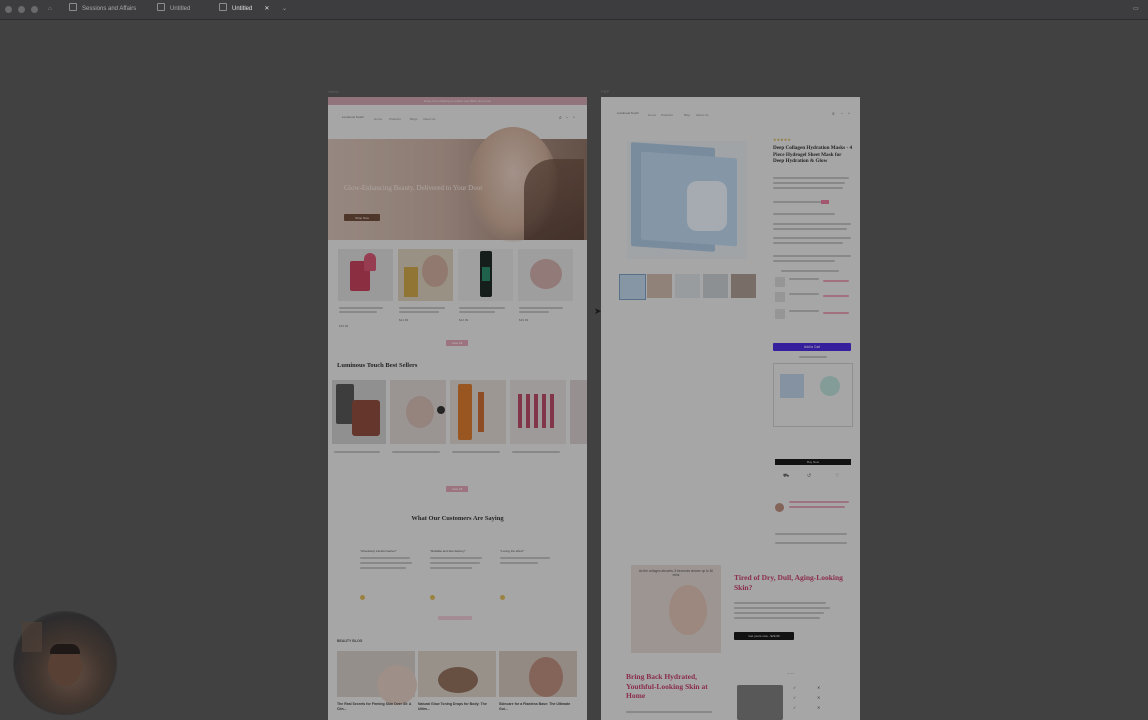 Image resolution: width=1148 pixels, height=720 pixels. What do you see at coordinates (760, 702) in the screenshot?
I see `comparison-image` at bounding box center [760, 702].